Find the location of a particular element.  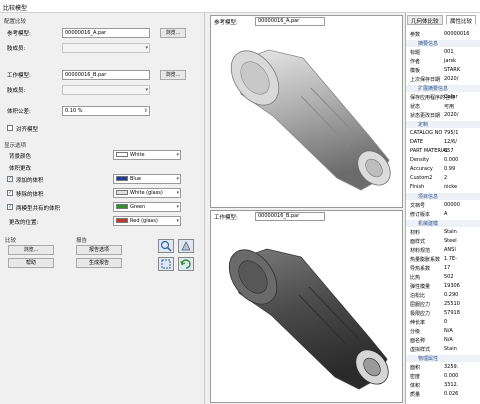

property-value: 1.7E- is located at coordinates (450, 259).